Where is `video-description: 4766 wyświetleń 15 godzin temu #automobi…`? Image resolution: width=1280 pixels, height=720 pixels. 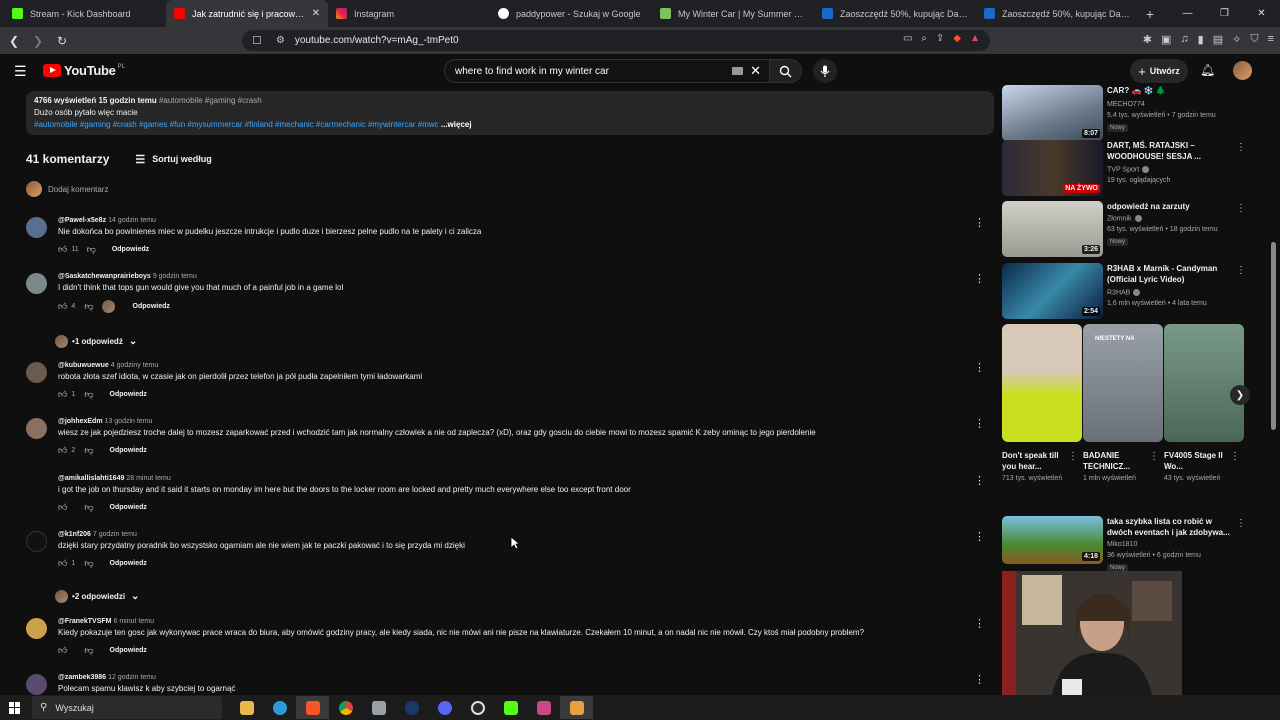
video-description: 4766 wyświetleń 15 godzin temu #automobi… is located at coordinates (510, 113).